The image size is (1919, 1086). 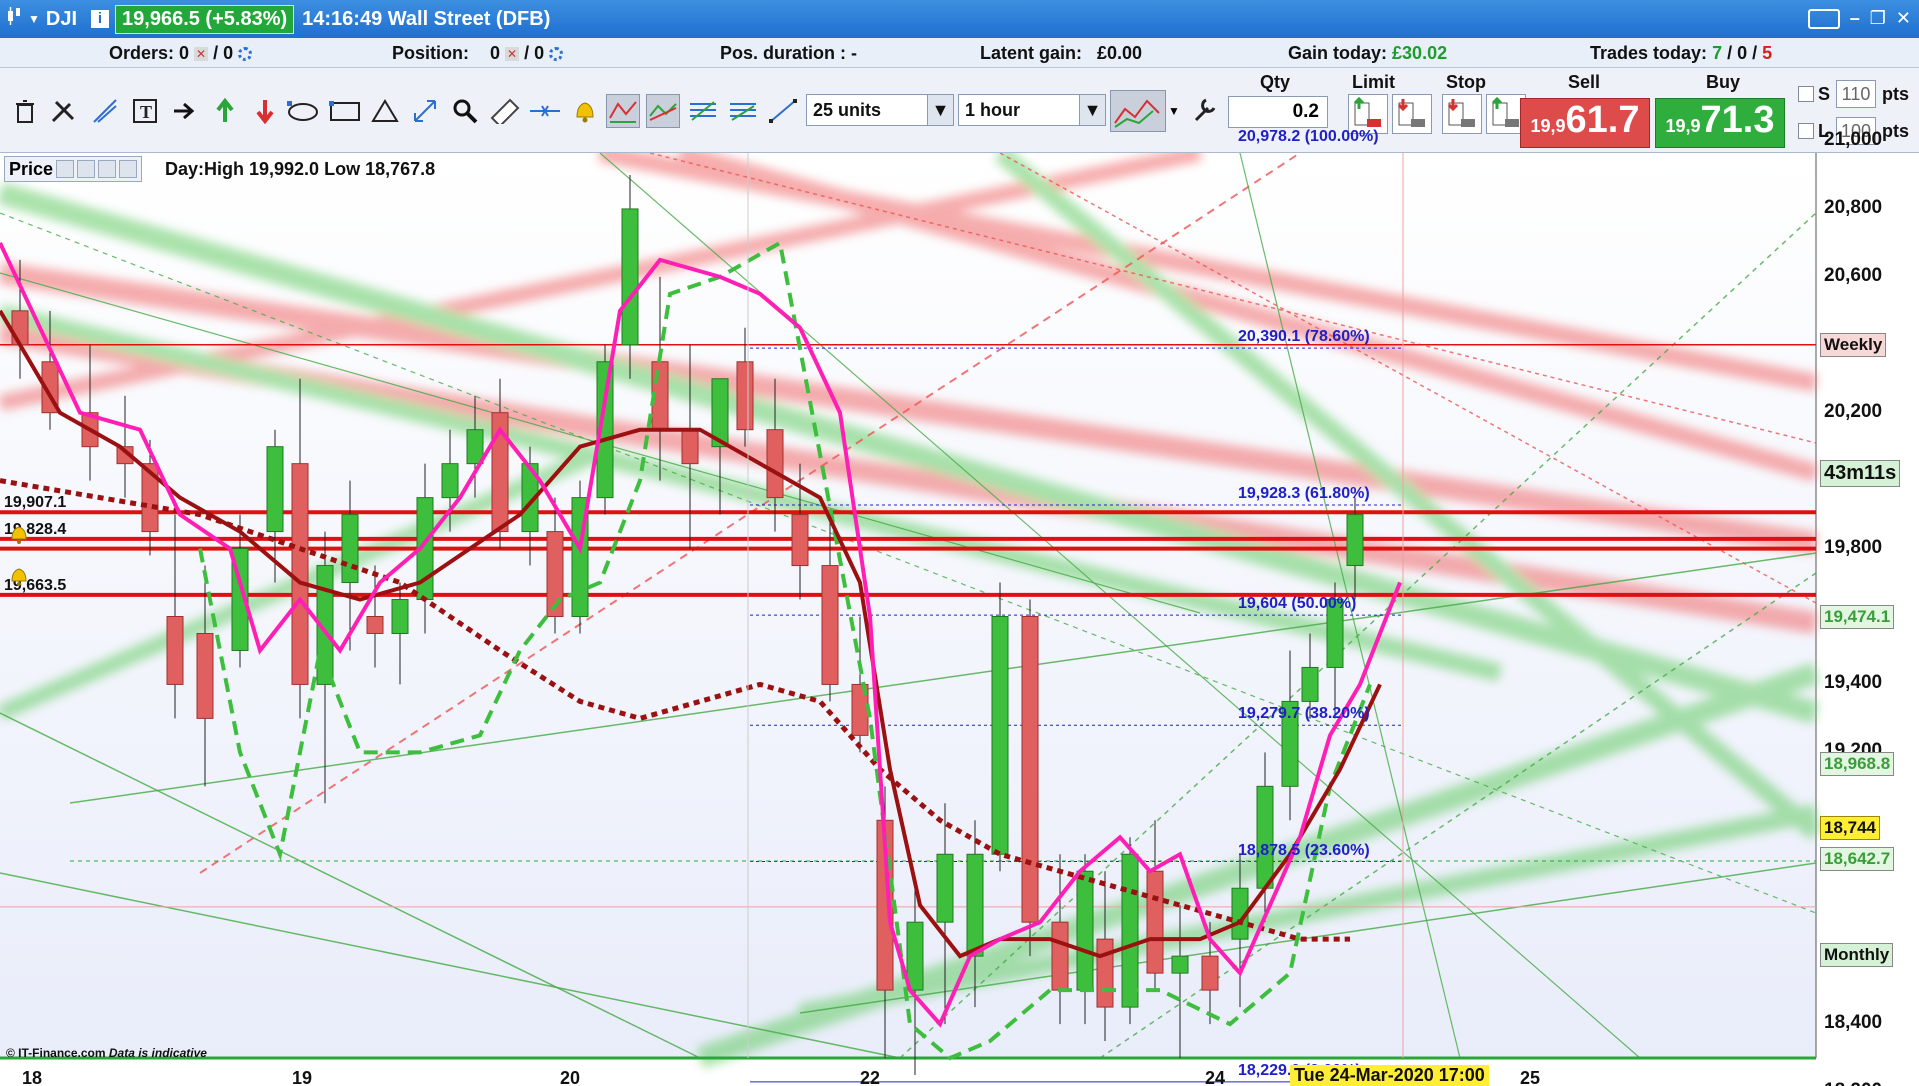 I want to click on ruler-icon, so click(x=505, y=111).